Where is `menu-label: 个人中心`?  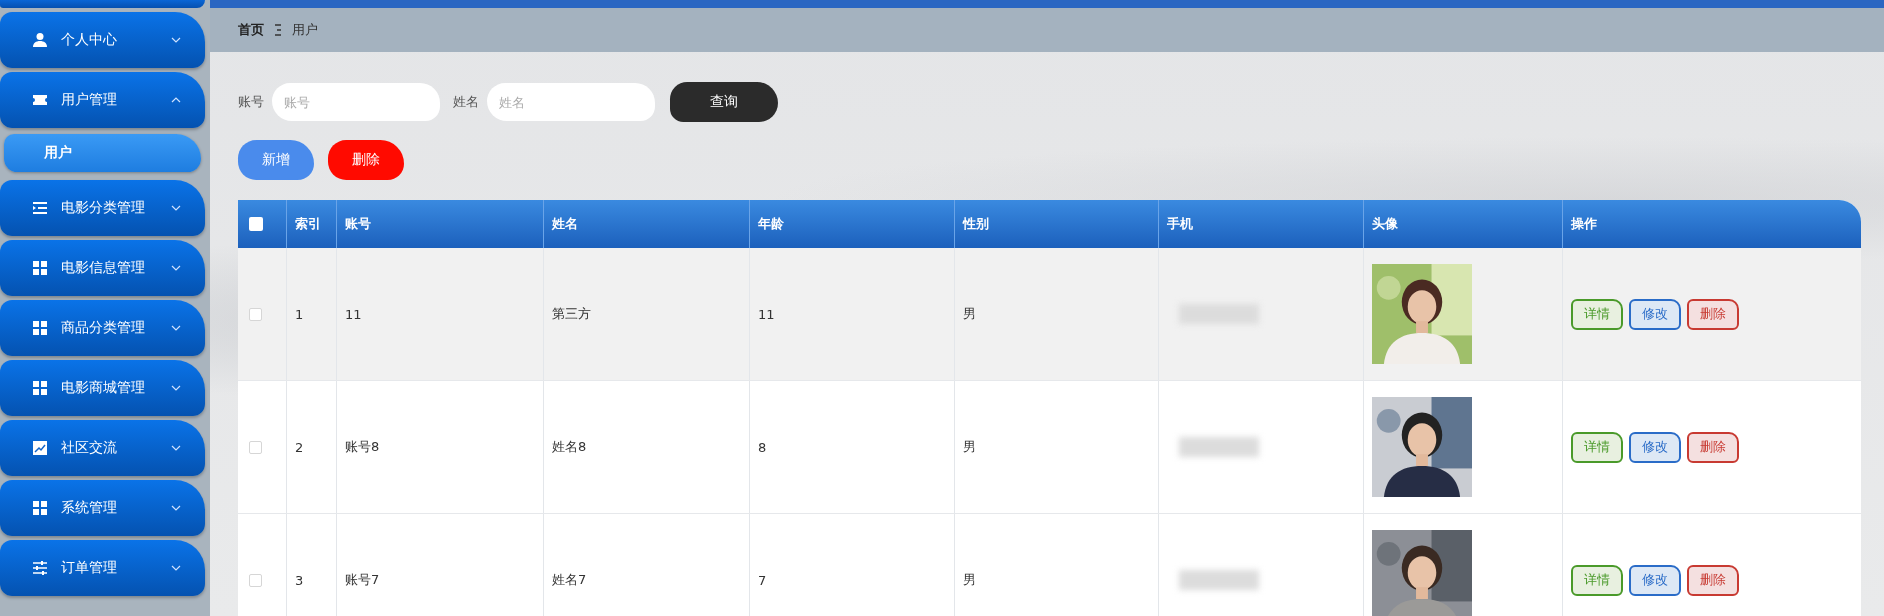
menu-label: 个人中心 is located at coordinates (89, 40).